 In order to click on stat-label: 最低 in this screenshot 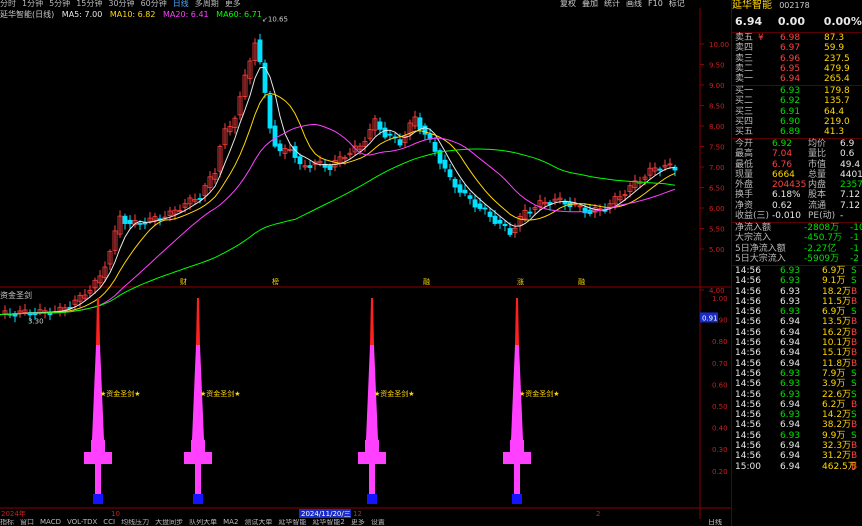, I will do `click(744, 164)`.